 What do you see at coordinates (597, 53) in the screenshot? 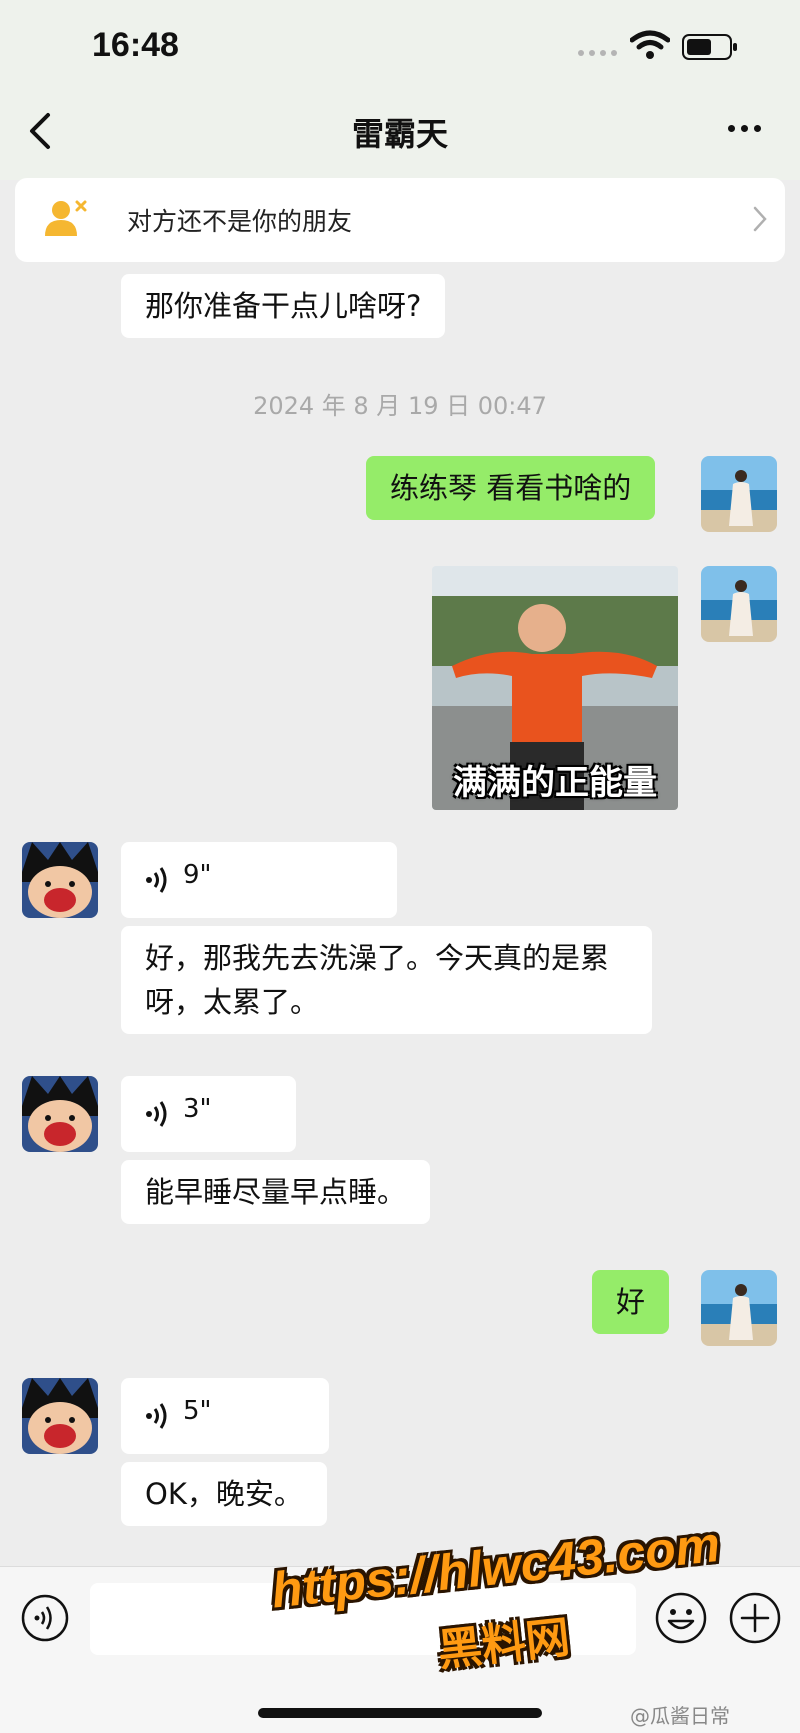
I see `cellular-signal-icon` at bounding box center [597, 53].